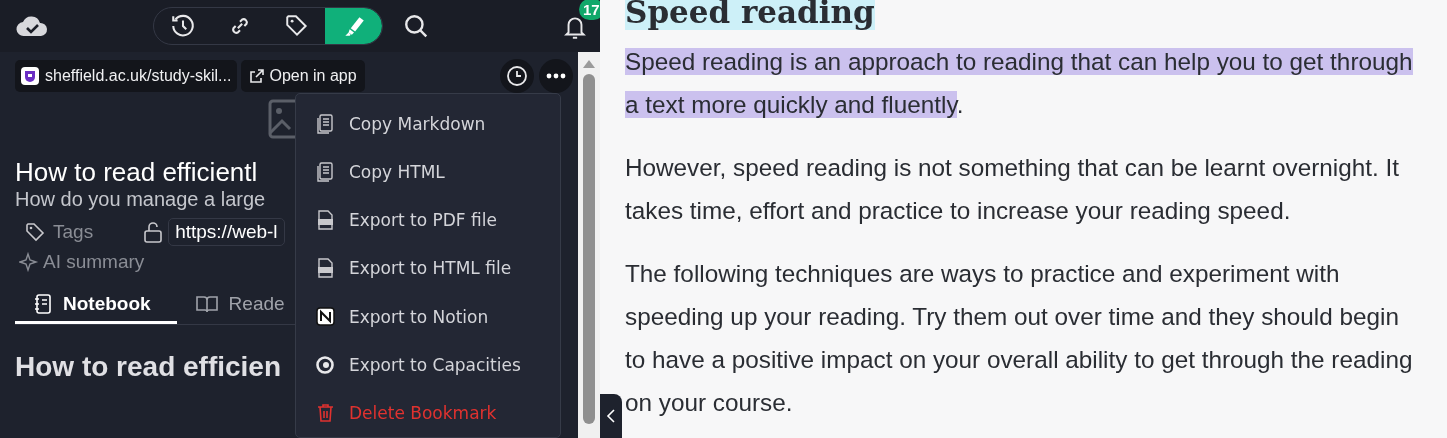 The image size is (1447, 438). Describe the element at coordinates (1012, 189) in the screenshot. I see `paragraph: However, speed reading is not something that can be learnt overnight. It takes time, effort and practice to increase your reading speed.` at that location.